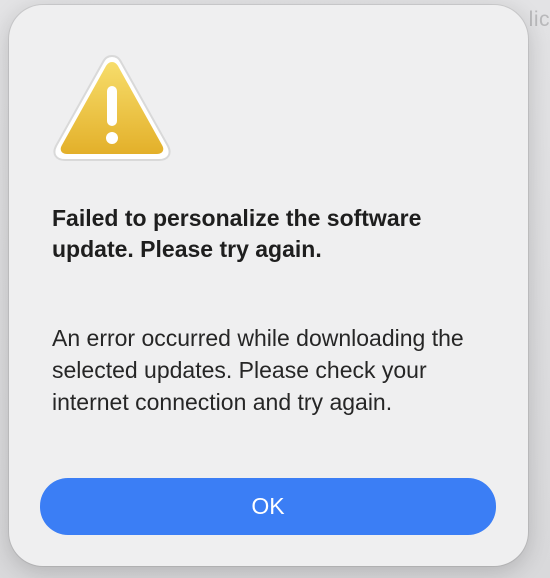  What do you see at coordinates (539, 19) in the screenshot?
I see `background-partial-text: lic` at bounding box center [539, 19].